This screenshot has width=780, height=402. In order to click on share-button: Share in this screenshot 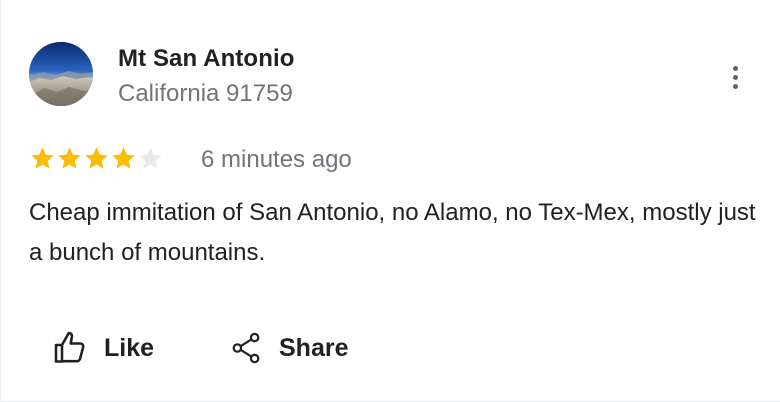, I will do `click(289, 348)`.